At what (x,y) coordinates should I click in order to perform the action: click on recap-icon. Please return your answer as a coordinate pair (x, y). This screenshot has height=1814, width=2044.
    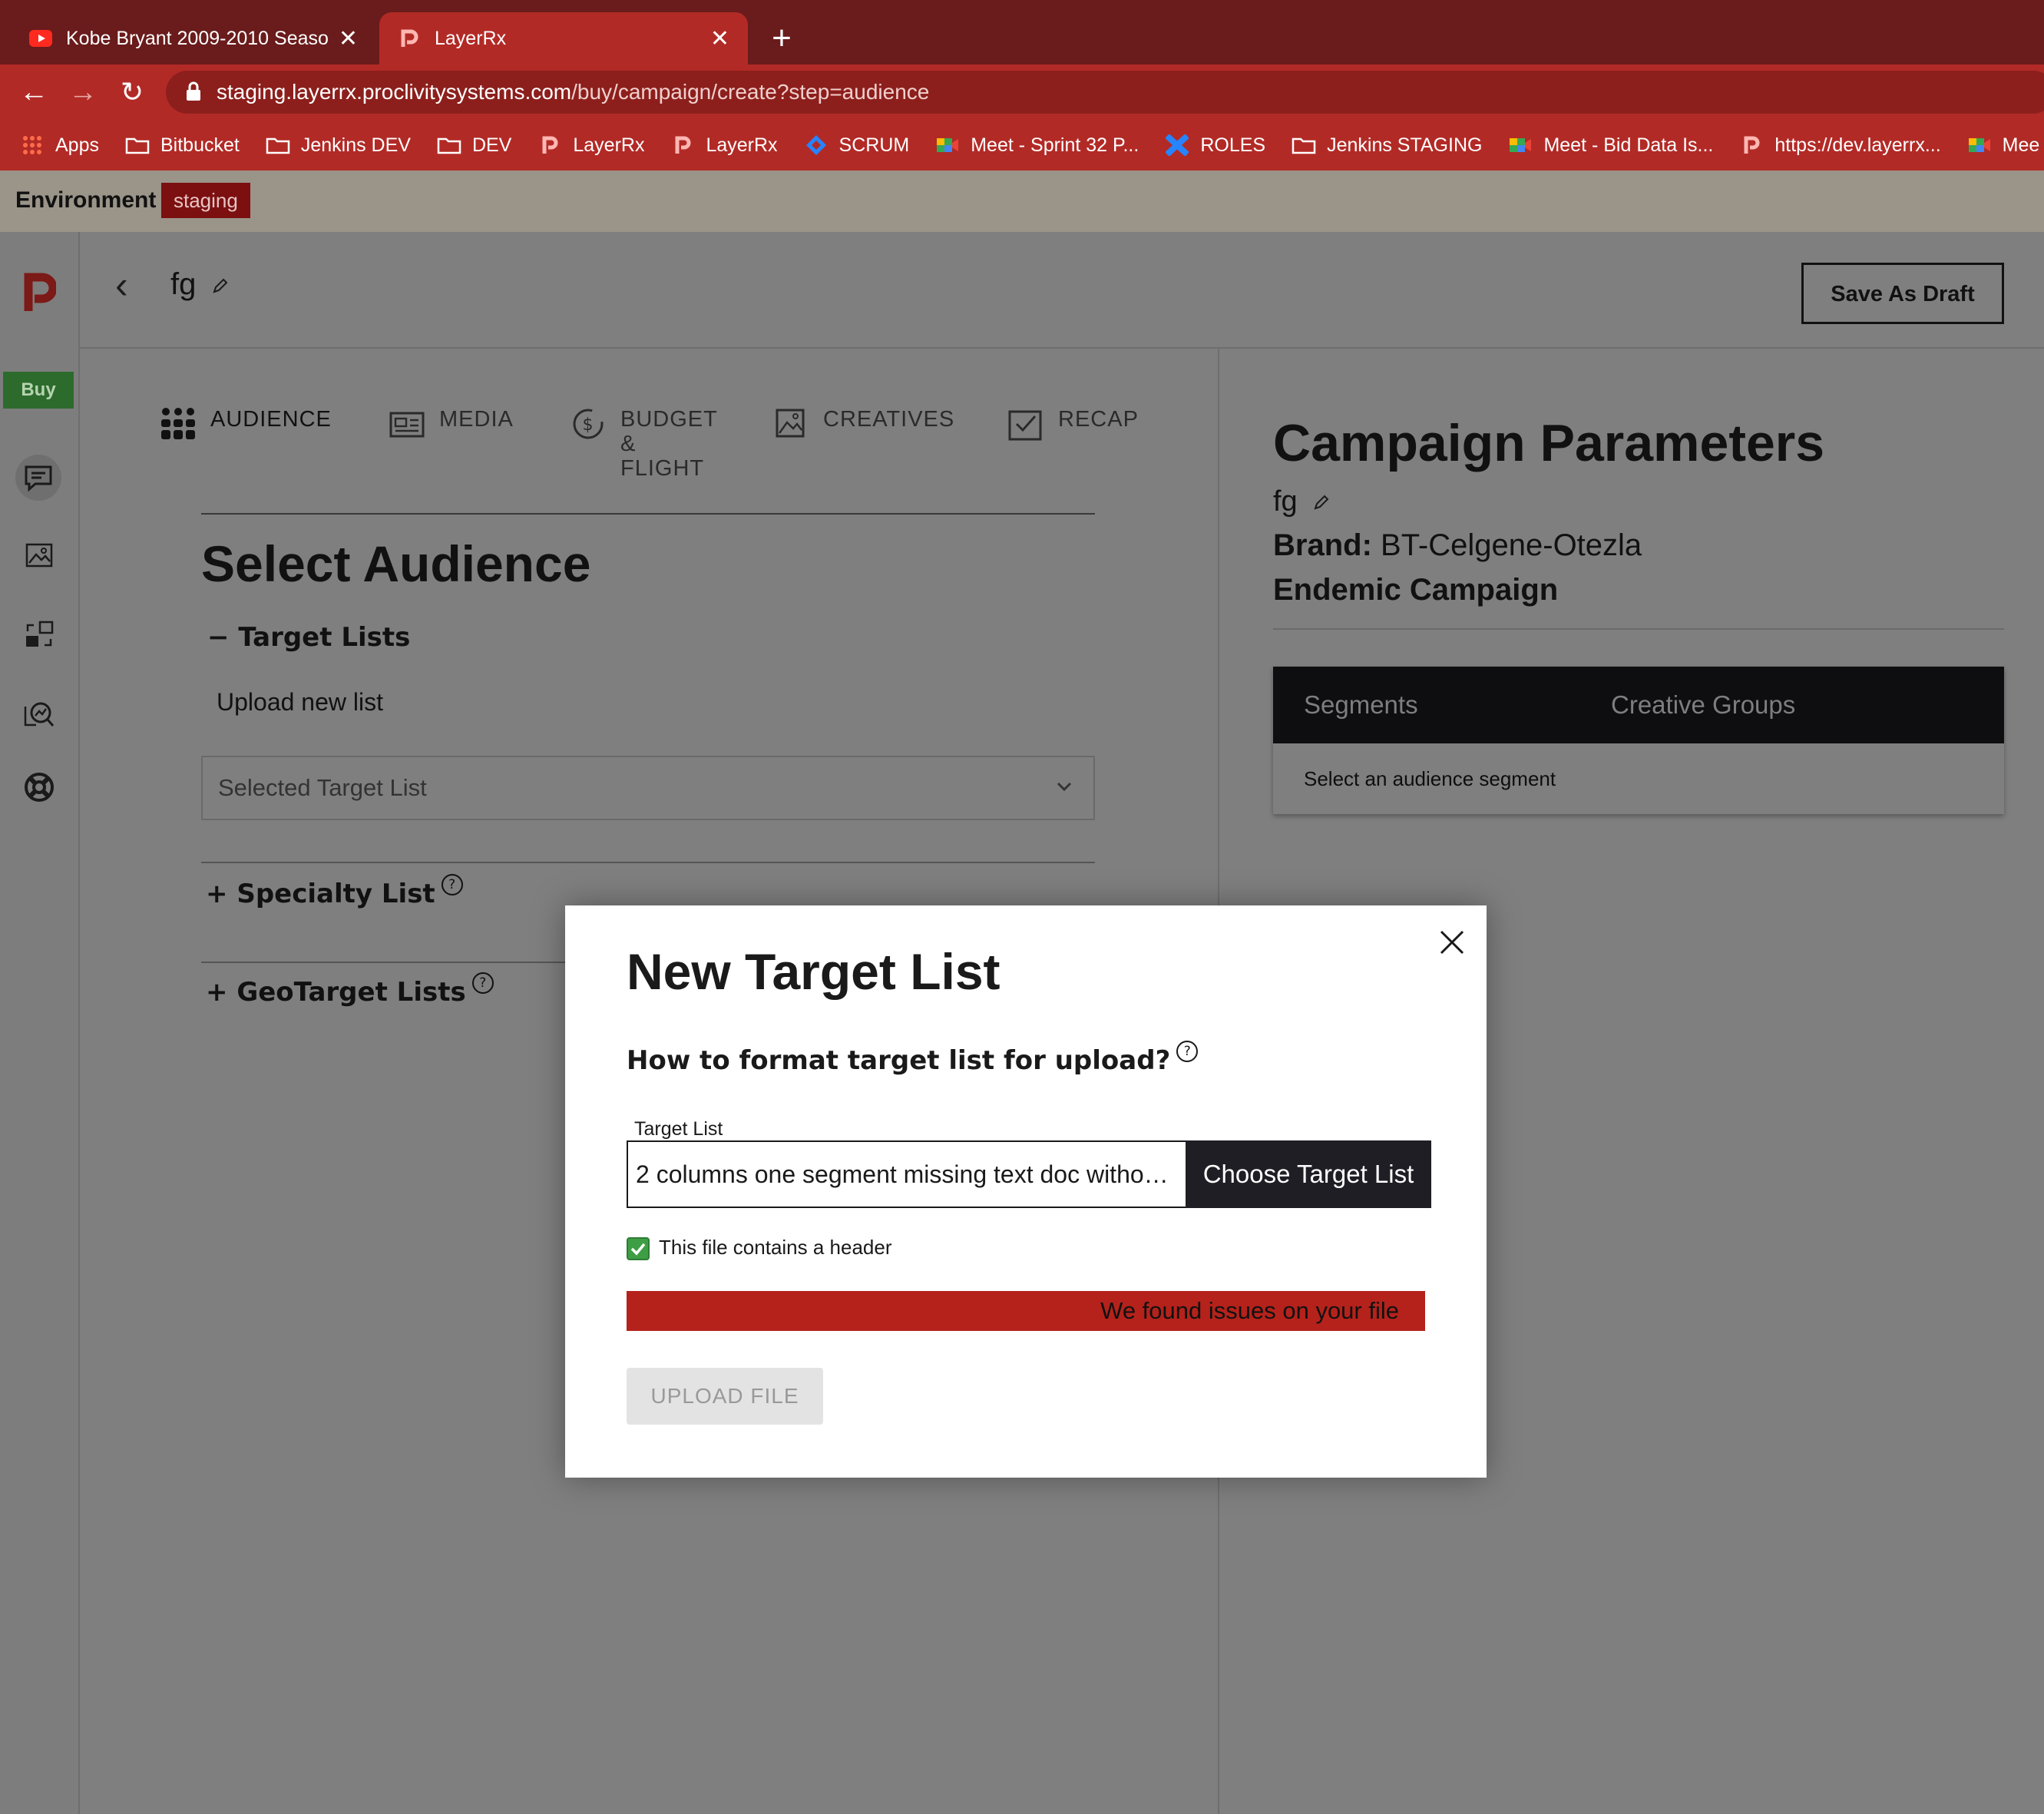
    Looking at the image, I should click on (1025, 425).